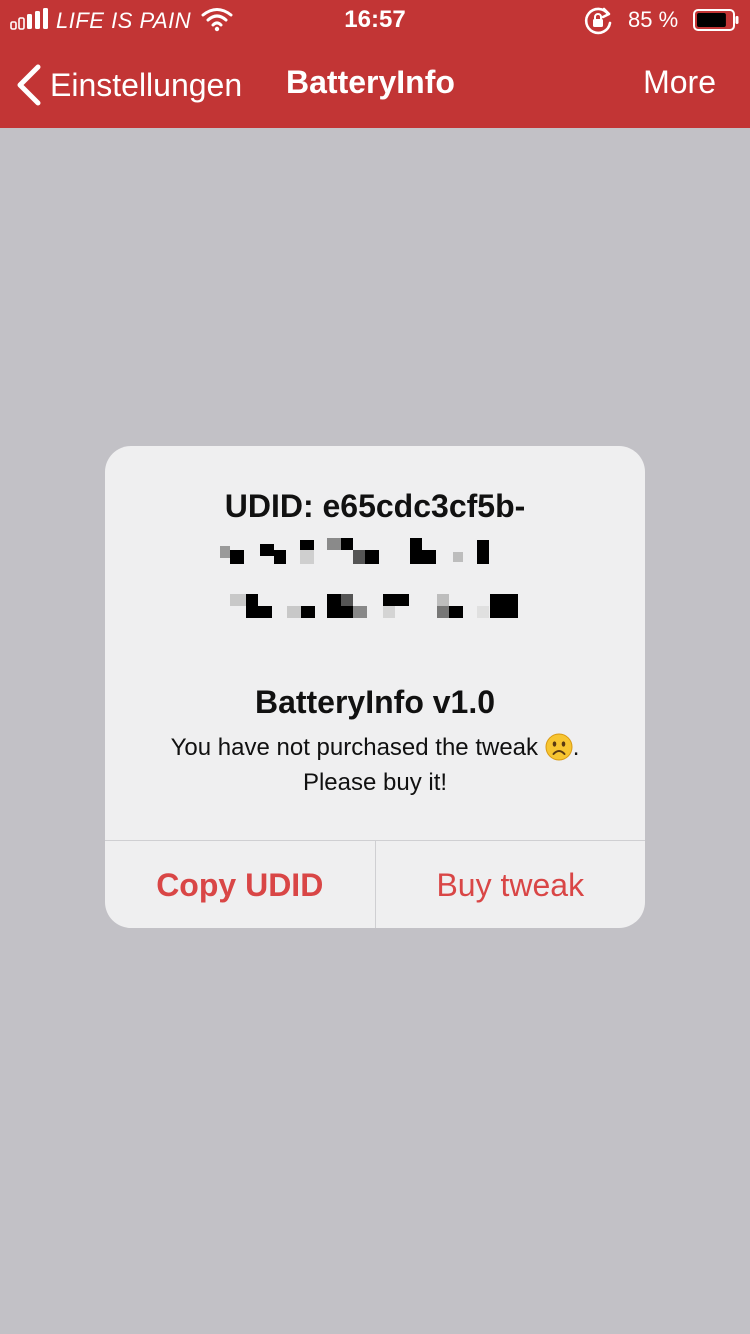  What do you see at coordinates (598, 21) in the screenshot?
I see `rotation-lock-icon` at bounding box center [598, 21].